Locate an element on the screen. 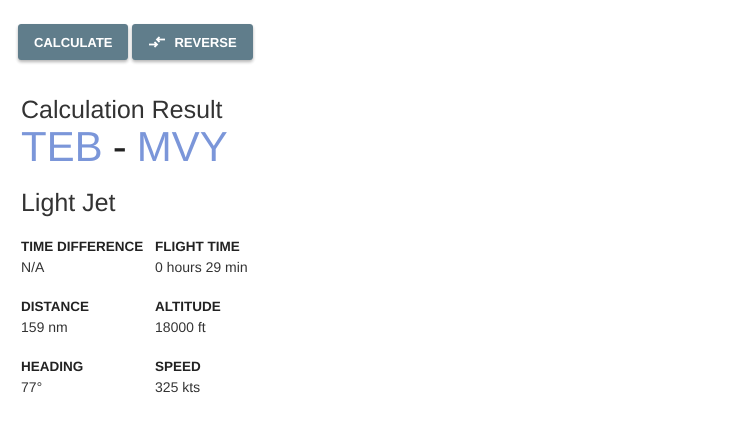 The image size is (749, 426). result-heading: Calculation Result is located at coordinates (122, 110).